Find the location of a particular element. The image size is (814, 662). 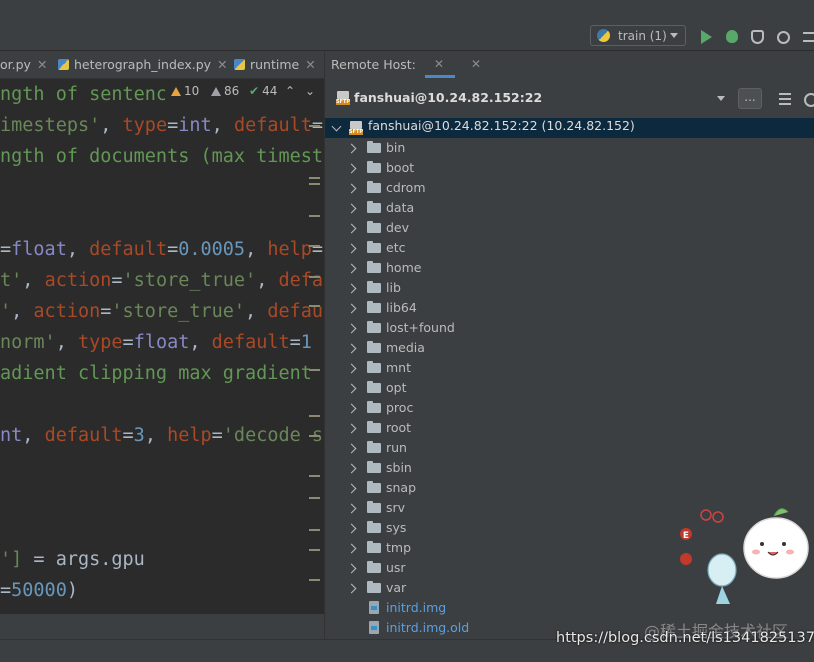

previous-highlight-icon: ⌃ is located at coordinates (290, 91).